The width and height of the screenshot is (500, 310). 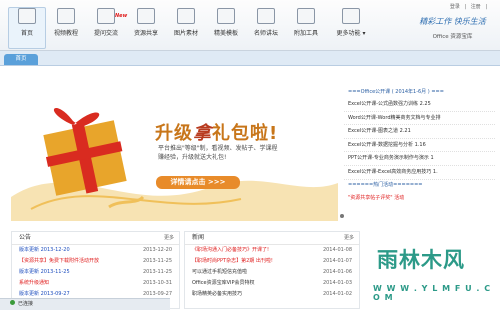 I want to click on news-row: 【职场时尚PPT杂志】第2期 出刊啦! 2014-01-07, so click(x=272, y=261).